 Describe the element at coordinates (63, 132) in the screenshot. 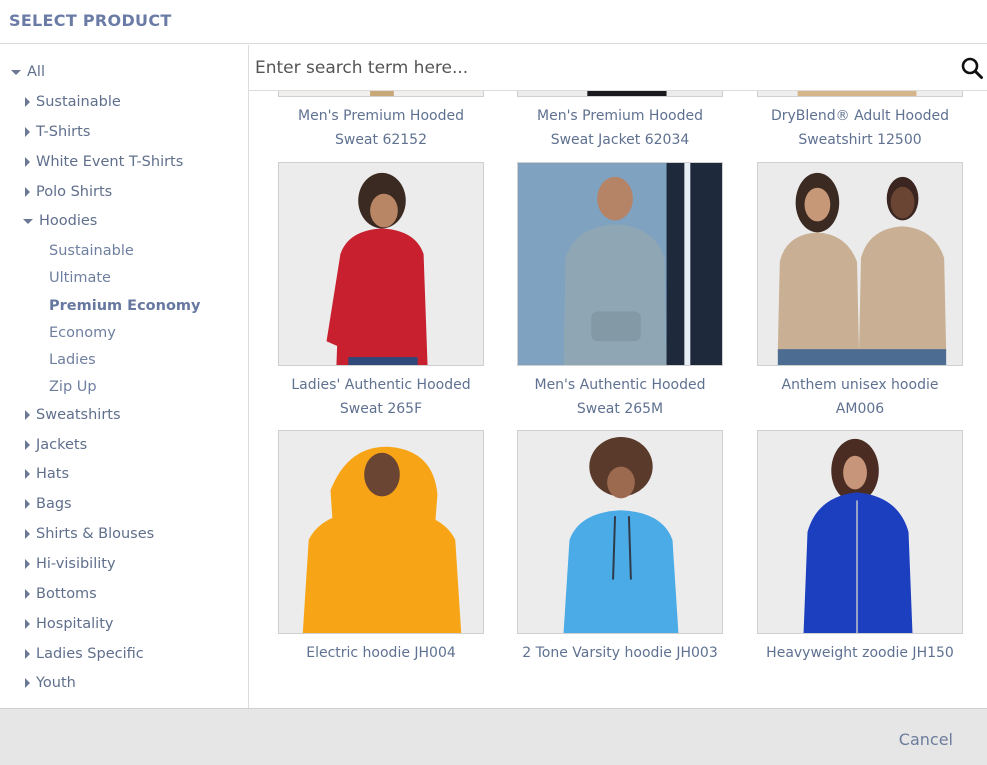

I see `tree-item-label: T-Shirts` at that location.